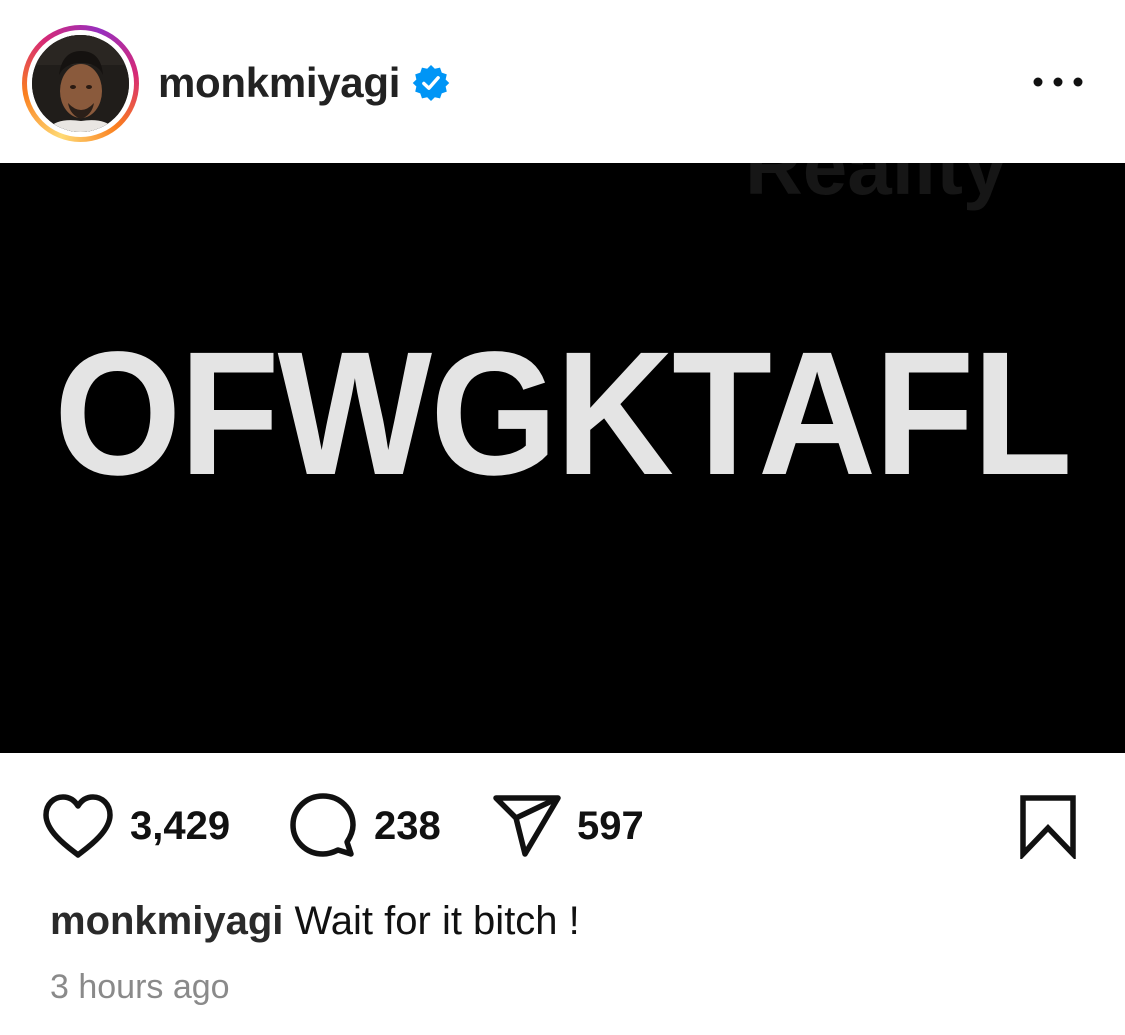  Describe the element at coordinates (279, 83) in the screenshot. I see `header-username: monkmiyagi` at that location.